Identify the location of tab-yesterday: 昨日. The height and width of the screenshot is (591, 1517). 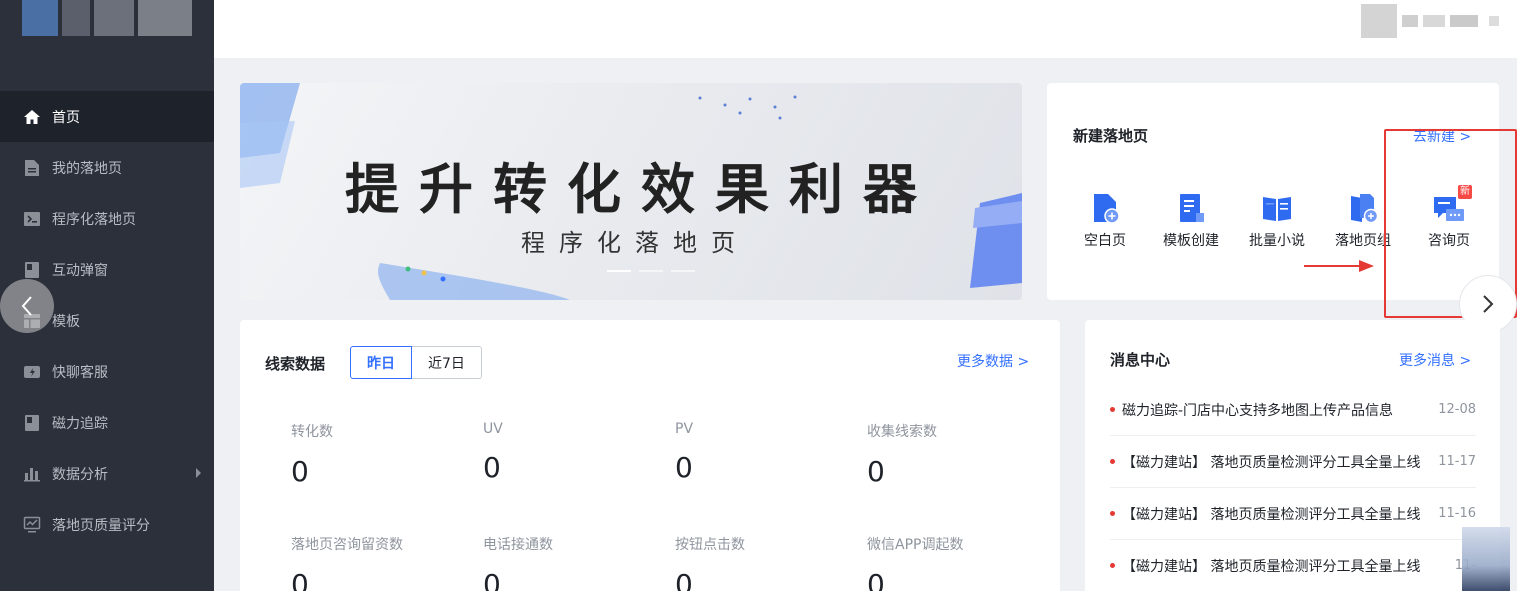
(381, 362).